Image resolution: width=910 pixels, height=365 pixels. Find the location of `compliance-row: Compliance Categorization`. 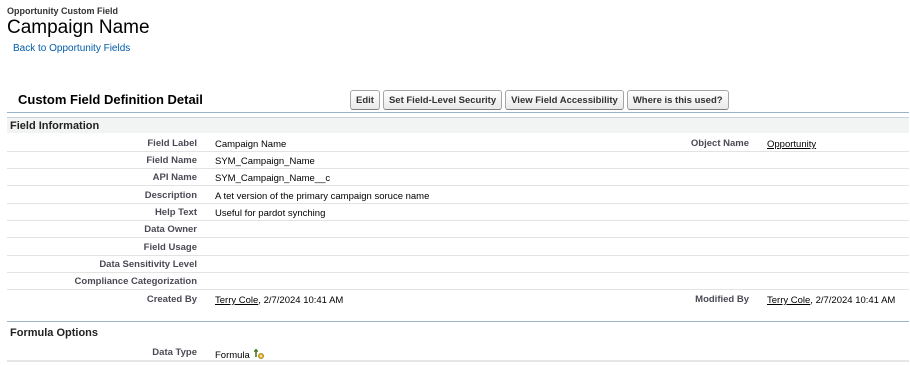

compliance-row: Compliance Categorization is located at coordinates (458, 281).